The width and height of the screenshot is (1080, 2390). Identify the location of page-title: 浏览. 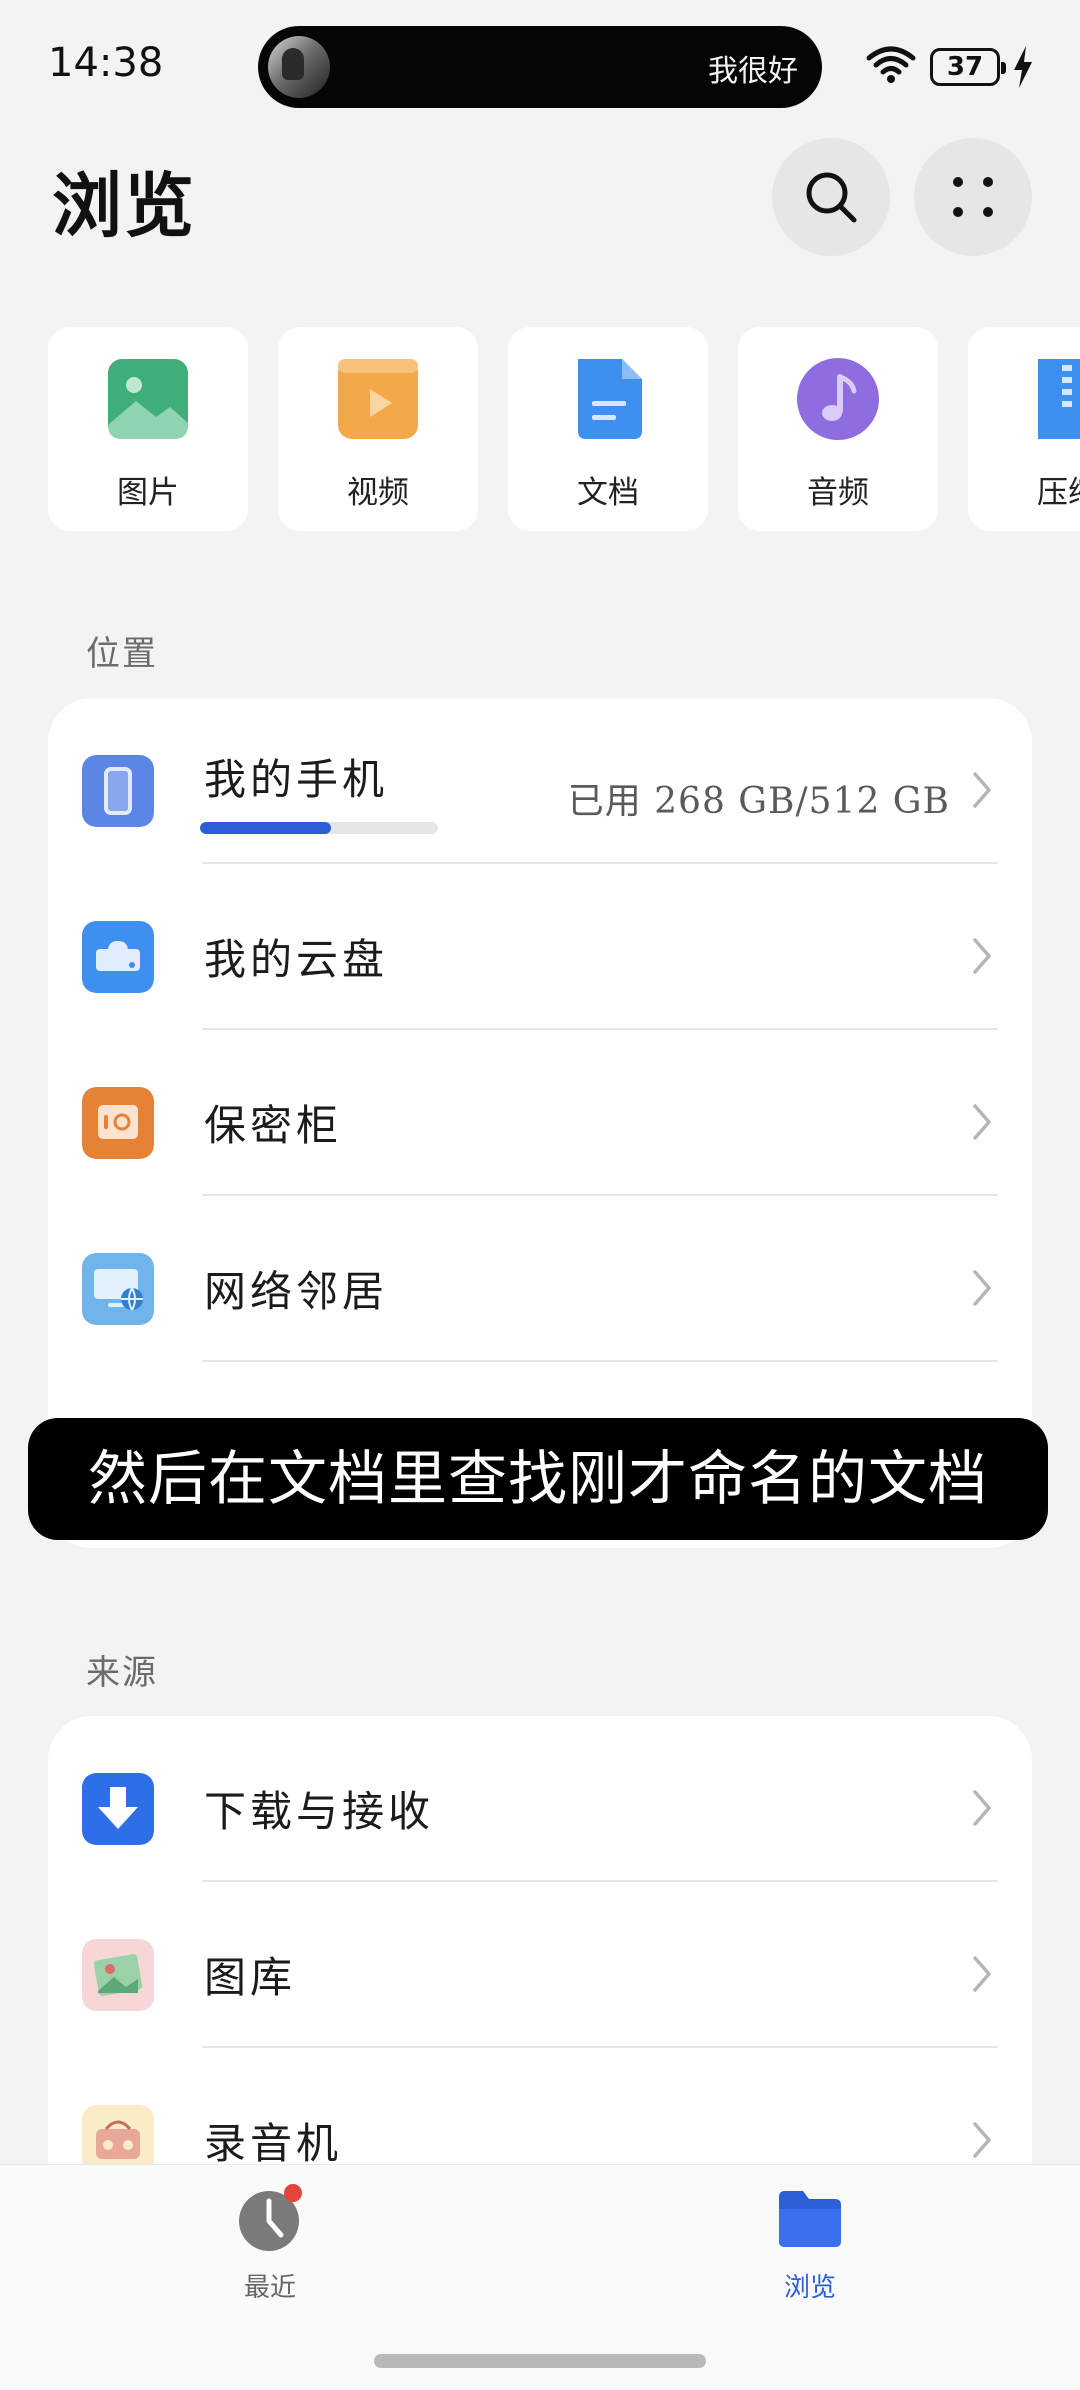
(124, 205).